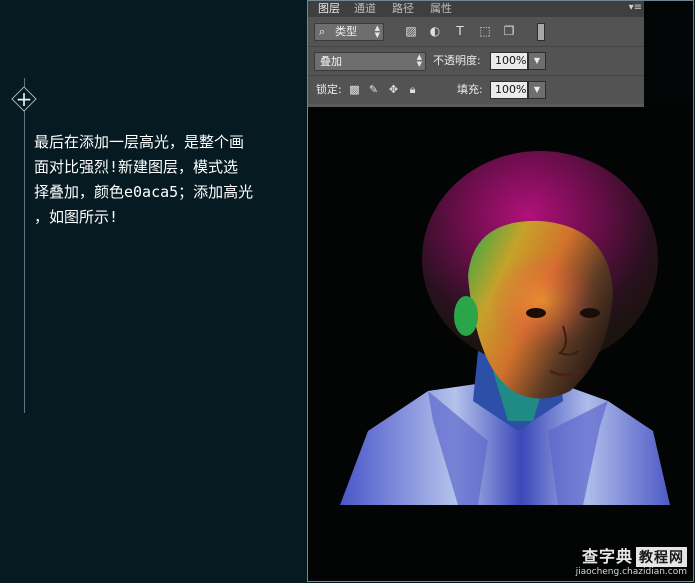  Describe the element at coordinates (541, 32) in the screenshot. I see `filter-toggle` at that location.